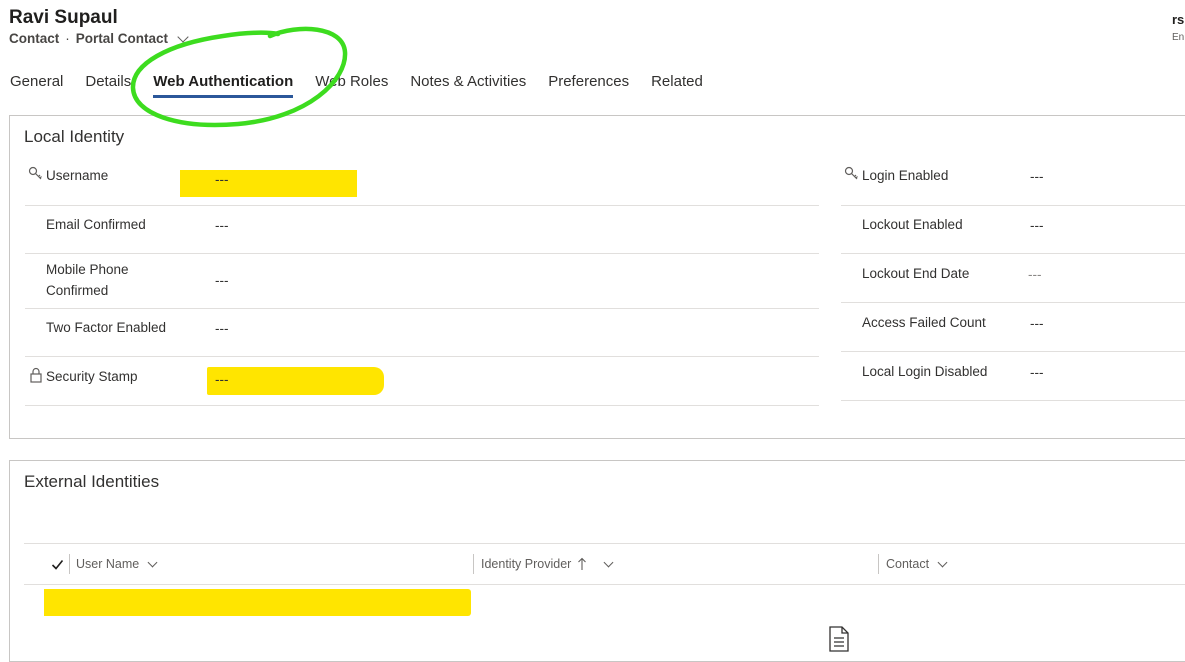 The height and width of the screenshot is (662, 1185). Describe the element at coordinates (526, 564) in the screenshot. I see `column-label: Identity Provider` at that location.